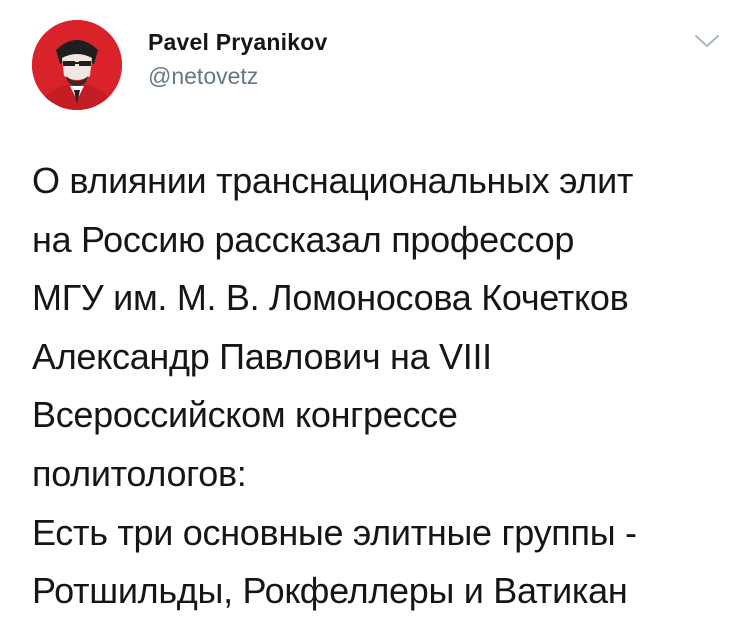  What do you see at coordinates (707, 41) in the screenshot?
I see `chevron-down-icon` at bounding box center [707, 41].